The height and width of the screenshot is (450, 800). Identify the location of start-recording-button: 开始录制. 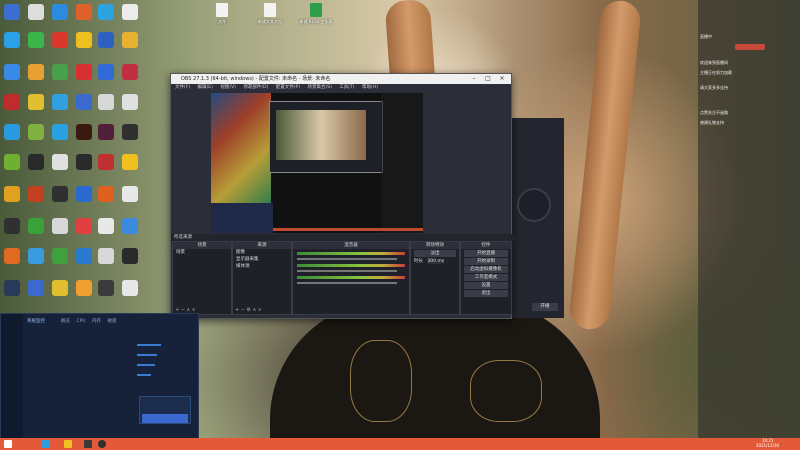
(486, 261).